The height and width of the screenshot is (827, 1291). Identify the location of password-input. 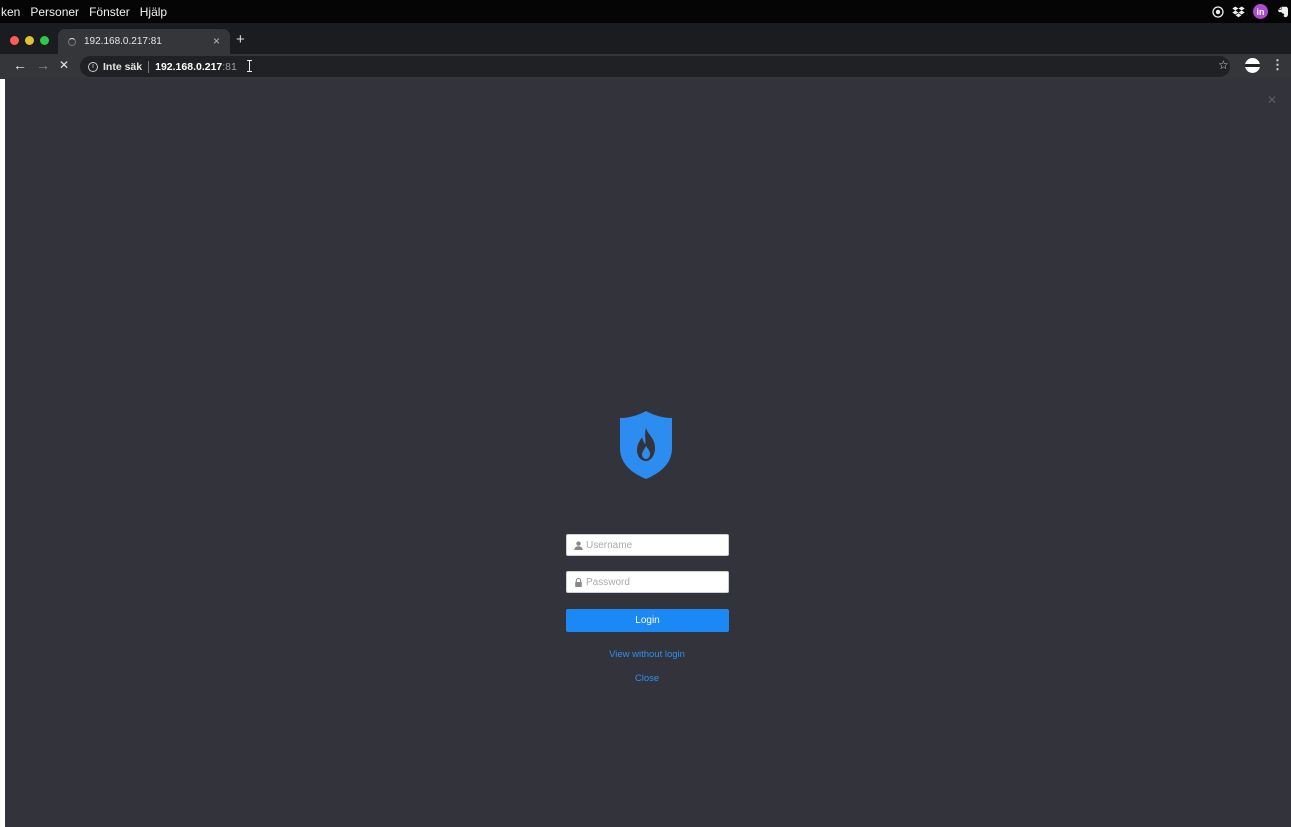
(651, 582).